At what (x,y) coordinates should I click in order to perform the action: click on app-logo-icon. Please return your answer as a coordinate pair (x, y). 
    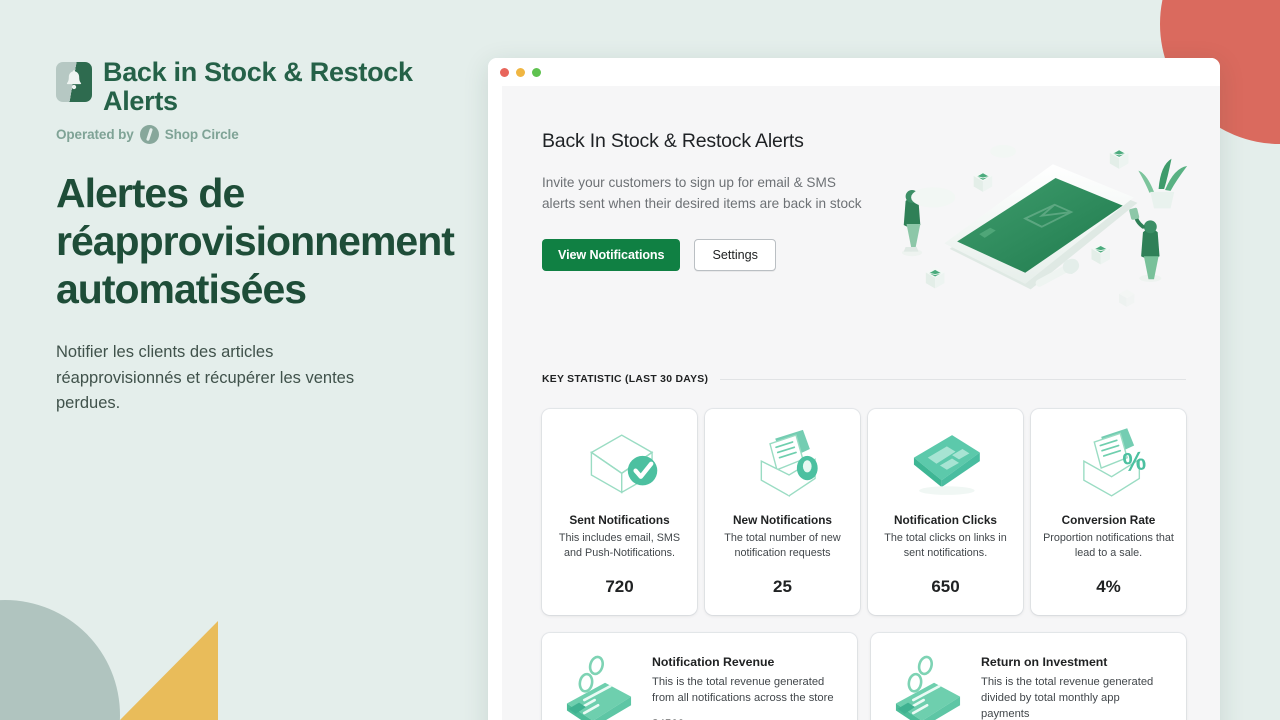
    Looking at the image, I should click on (74, 82).